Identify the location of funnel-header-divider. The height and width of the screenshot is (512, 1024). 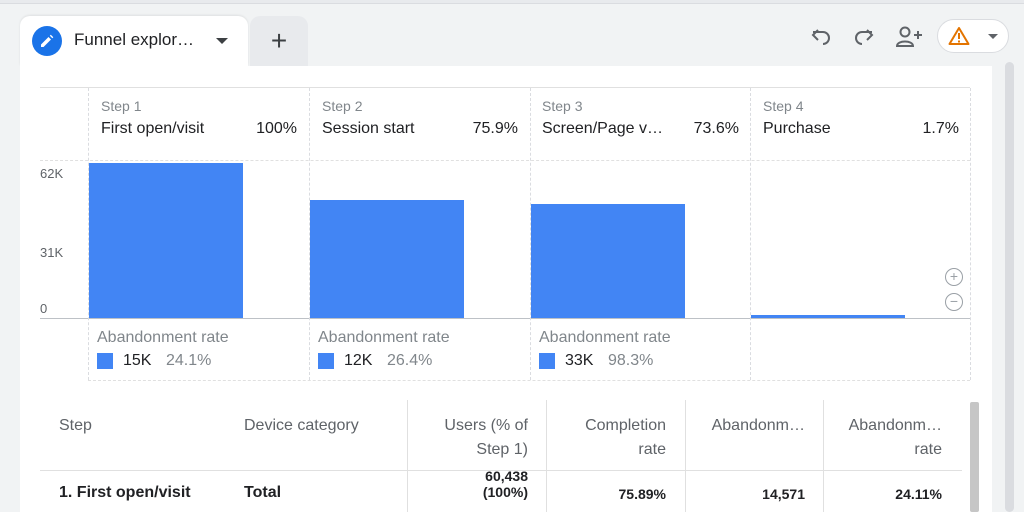
(505, 160).